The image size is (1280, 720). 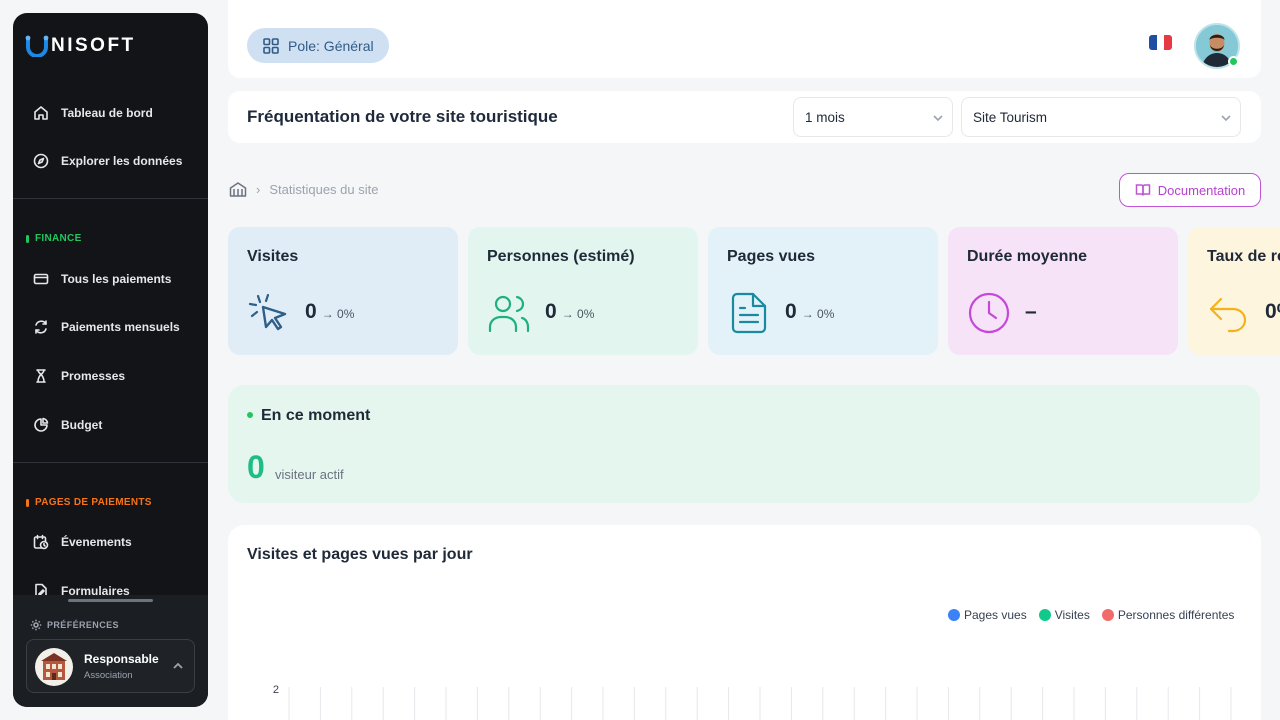 I want to click on stat-card-value-row: 0%, so click(x=1272, y=312).